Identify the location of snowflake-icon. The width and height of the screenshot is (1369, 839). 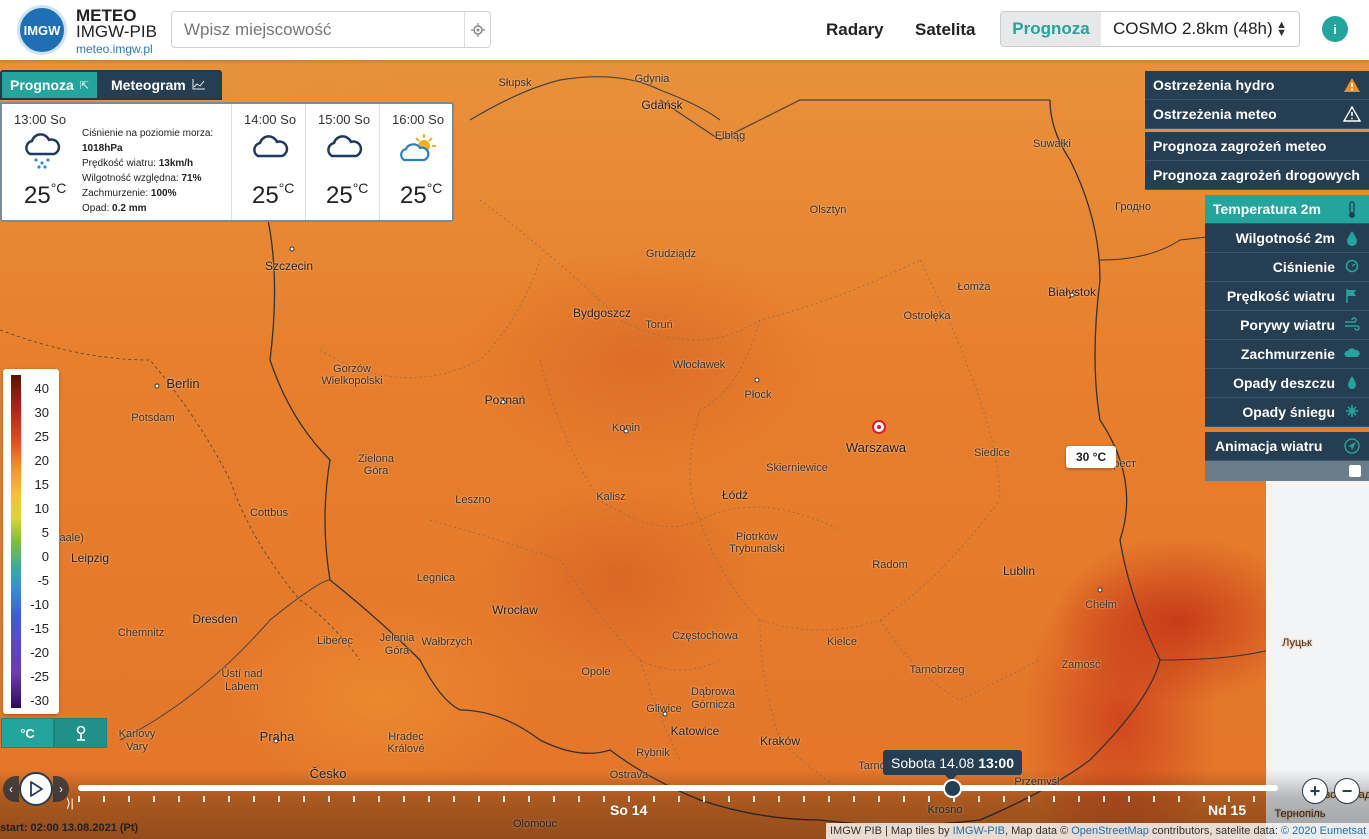
(1352, 413).